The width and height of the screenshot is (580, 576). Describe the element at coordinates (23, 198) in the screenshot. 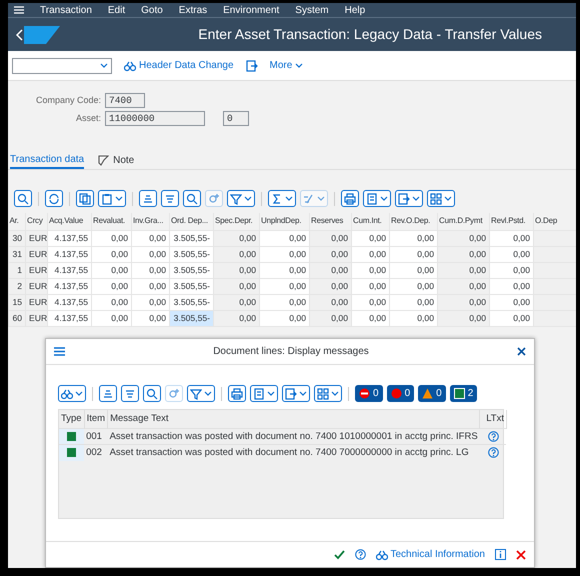

I see `magnifier-button` at that location.